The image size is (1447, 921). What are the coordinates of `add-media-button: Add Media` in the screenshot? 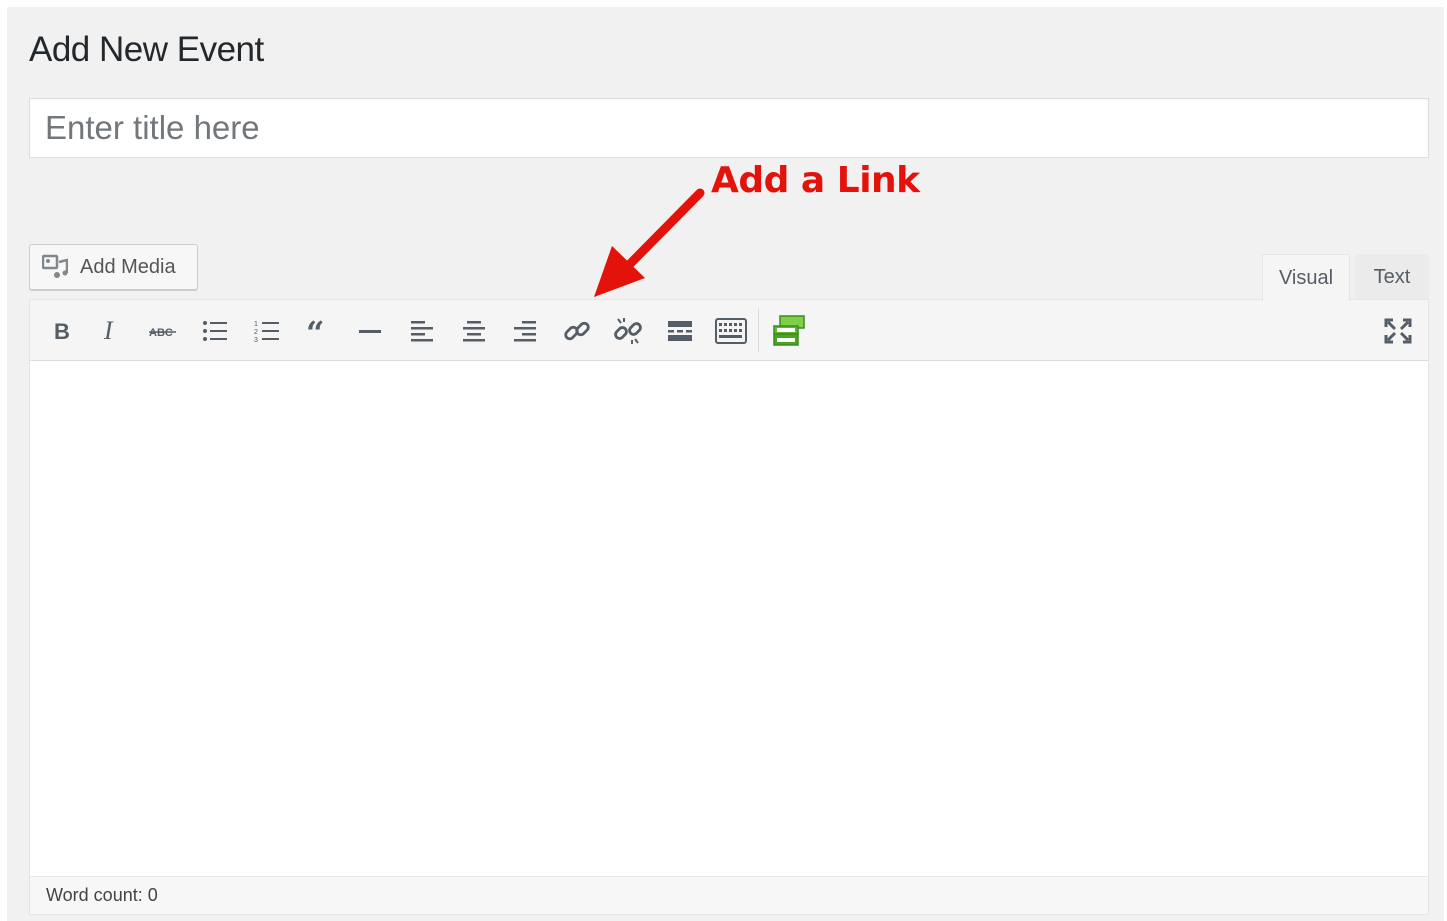 It's located at (113, 267).